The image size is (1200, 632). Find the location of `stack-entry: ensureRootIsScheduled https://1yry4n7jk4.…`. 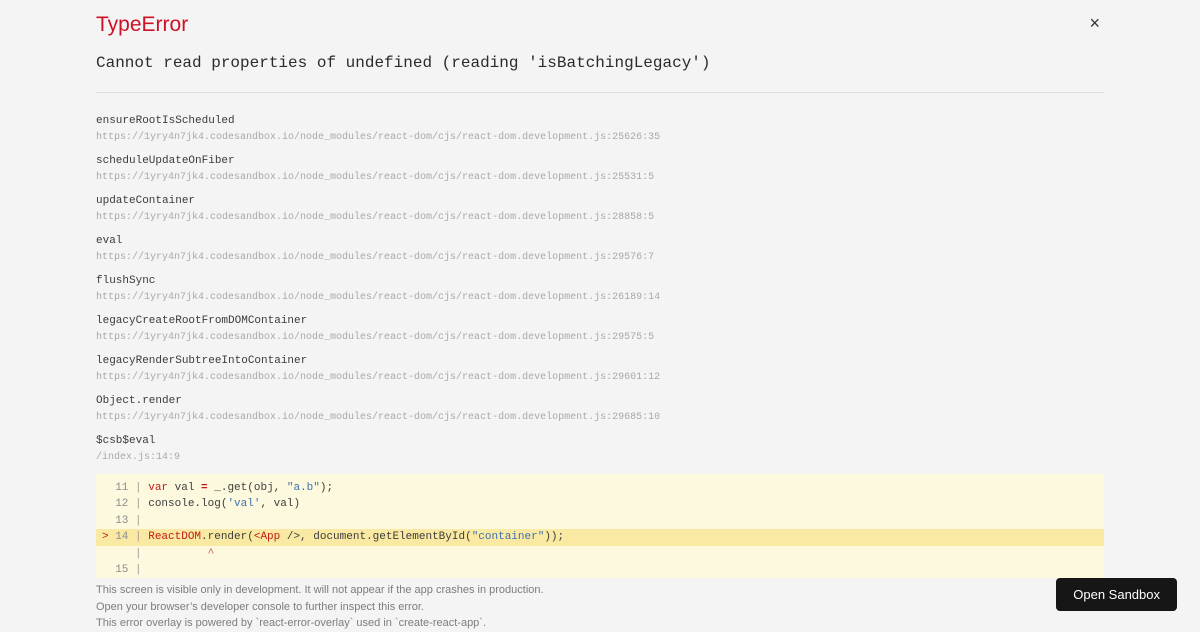

stack-entry: ensureRootIsScheduled https://1yry4n7jk4.… is located at coordinates (600, 129).